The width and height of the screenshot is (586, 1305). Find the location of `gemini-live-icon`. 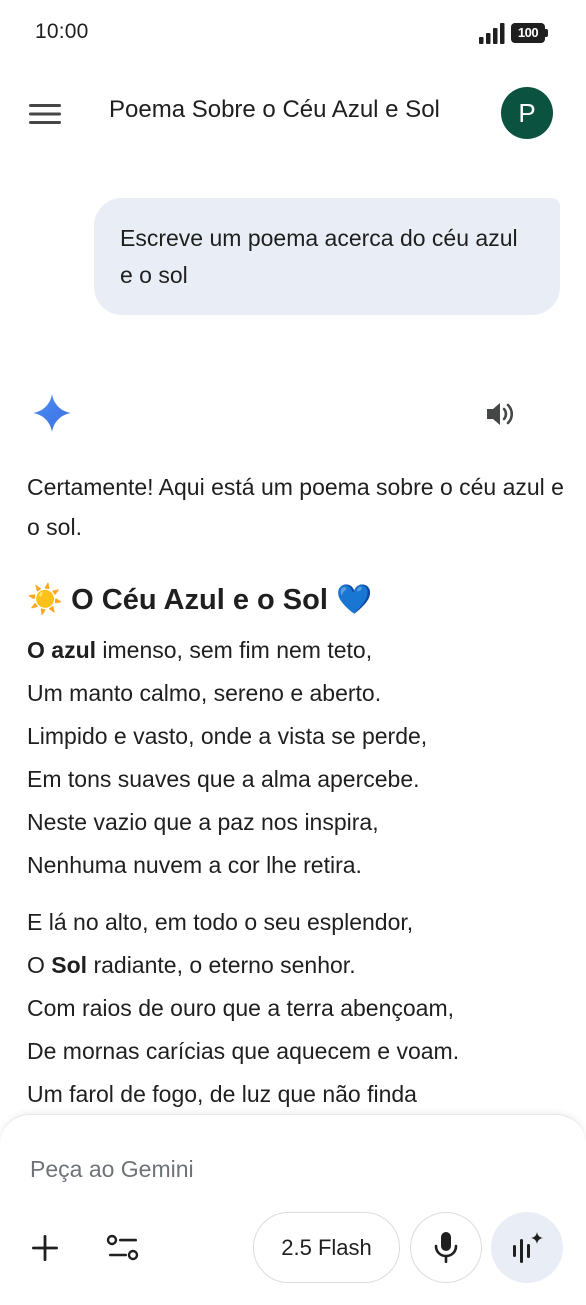

gemini-live-icon is located at coordinates (528, 1247).